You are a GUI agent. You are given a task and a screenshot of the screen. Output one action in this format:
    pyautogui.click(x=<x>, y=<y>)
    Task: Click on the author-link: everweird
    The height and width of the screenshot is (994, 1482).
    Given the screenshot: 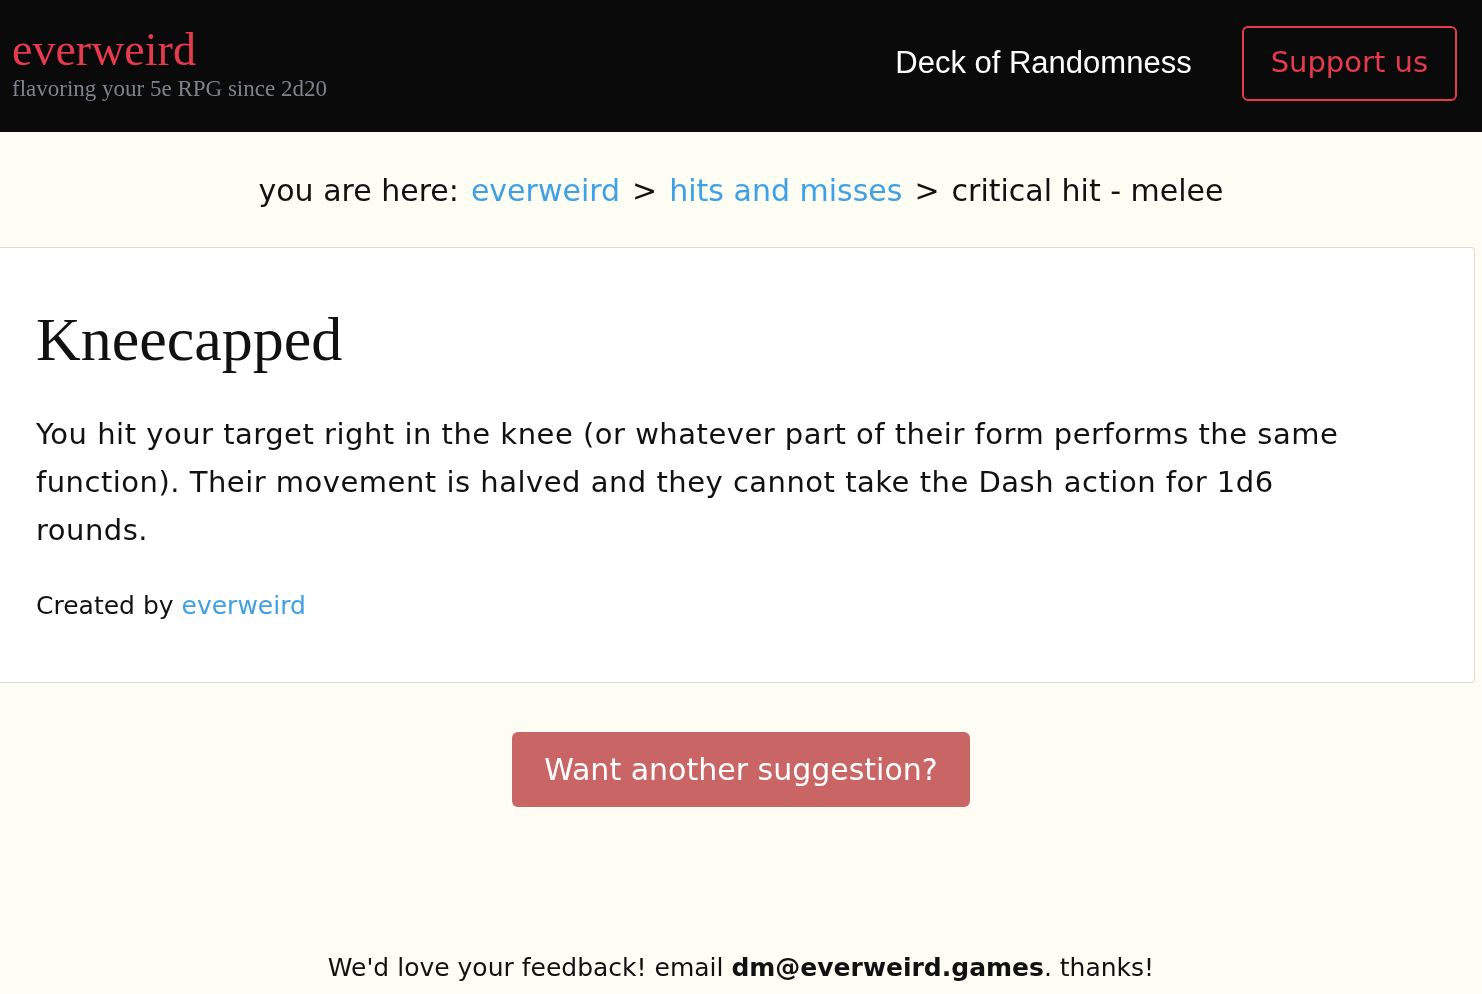 What is the action you would take?
    pyautogui.click(x=243, y=606)
    